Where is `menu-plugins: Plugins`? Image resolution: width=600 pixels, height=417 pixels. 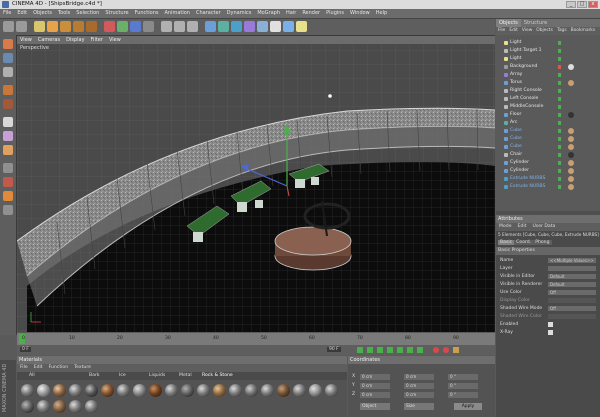 menu-plugins: Plugins is located at coordinates (335, 13).